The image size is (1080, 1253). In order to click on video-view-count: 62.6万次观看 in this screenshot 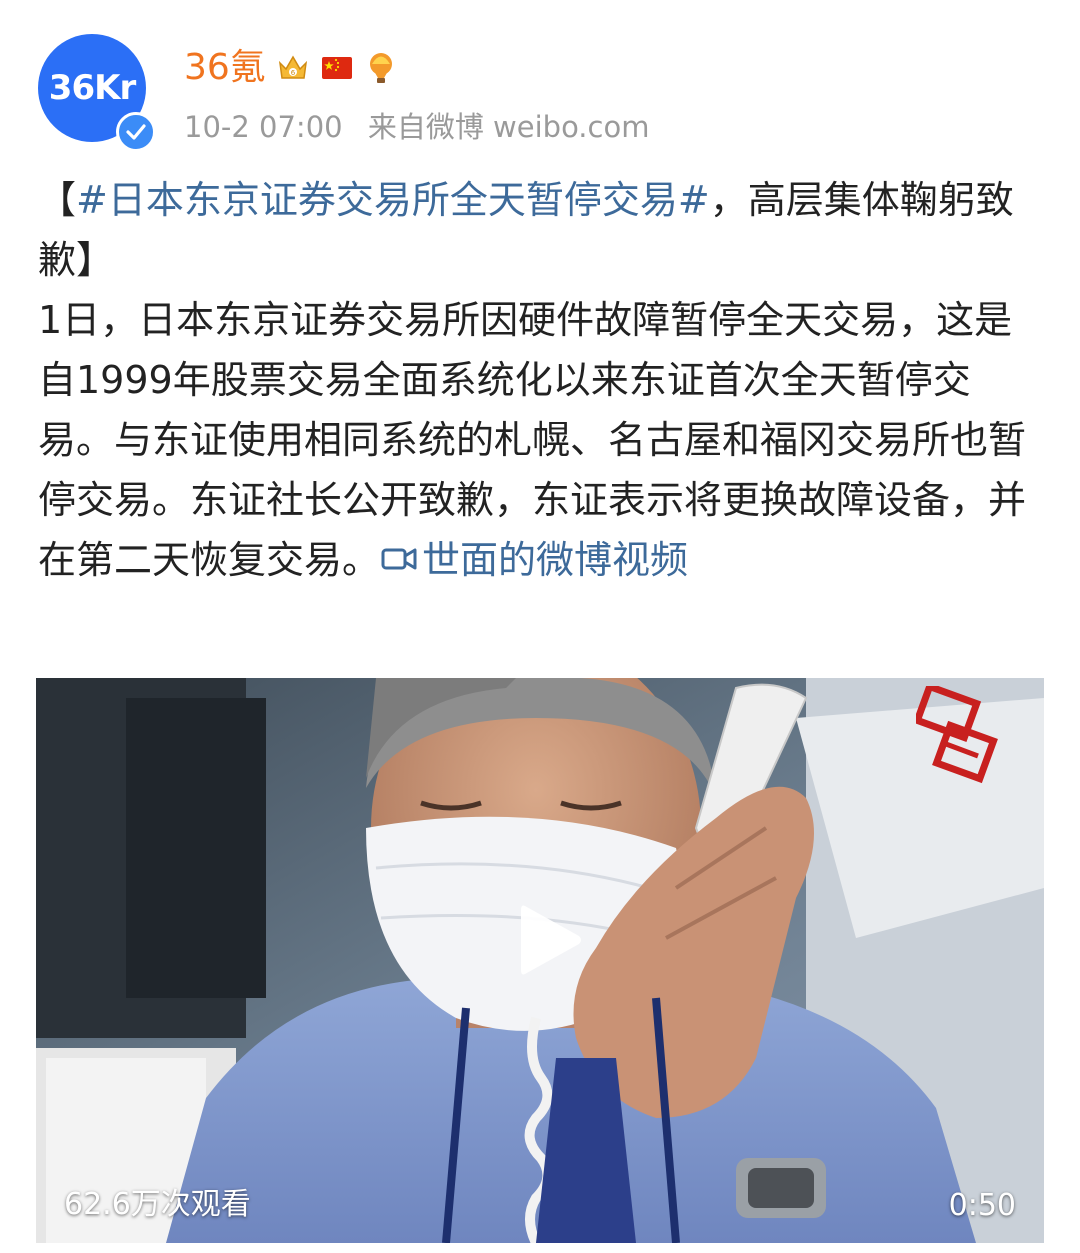, I will do `click(157, 1204)`.